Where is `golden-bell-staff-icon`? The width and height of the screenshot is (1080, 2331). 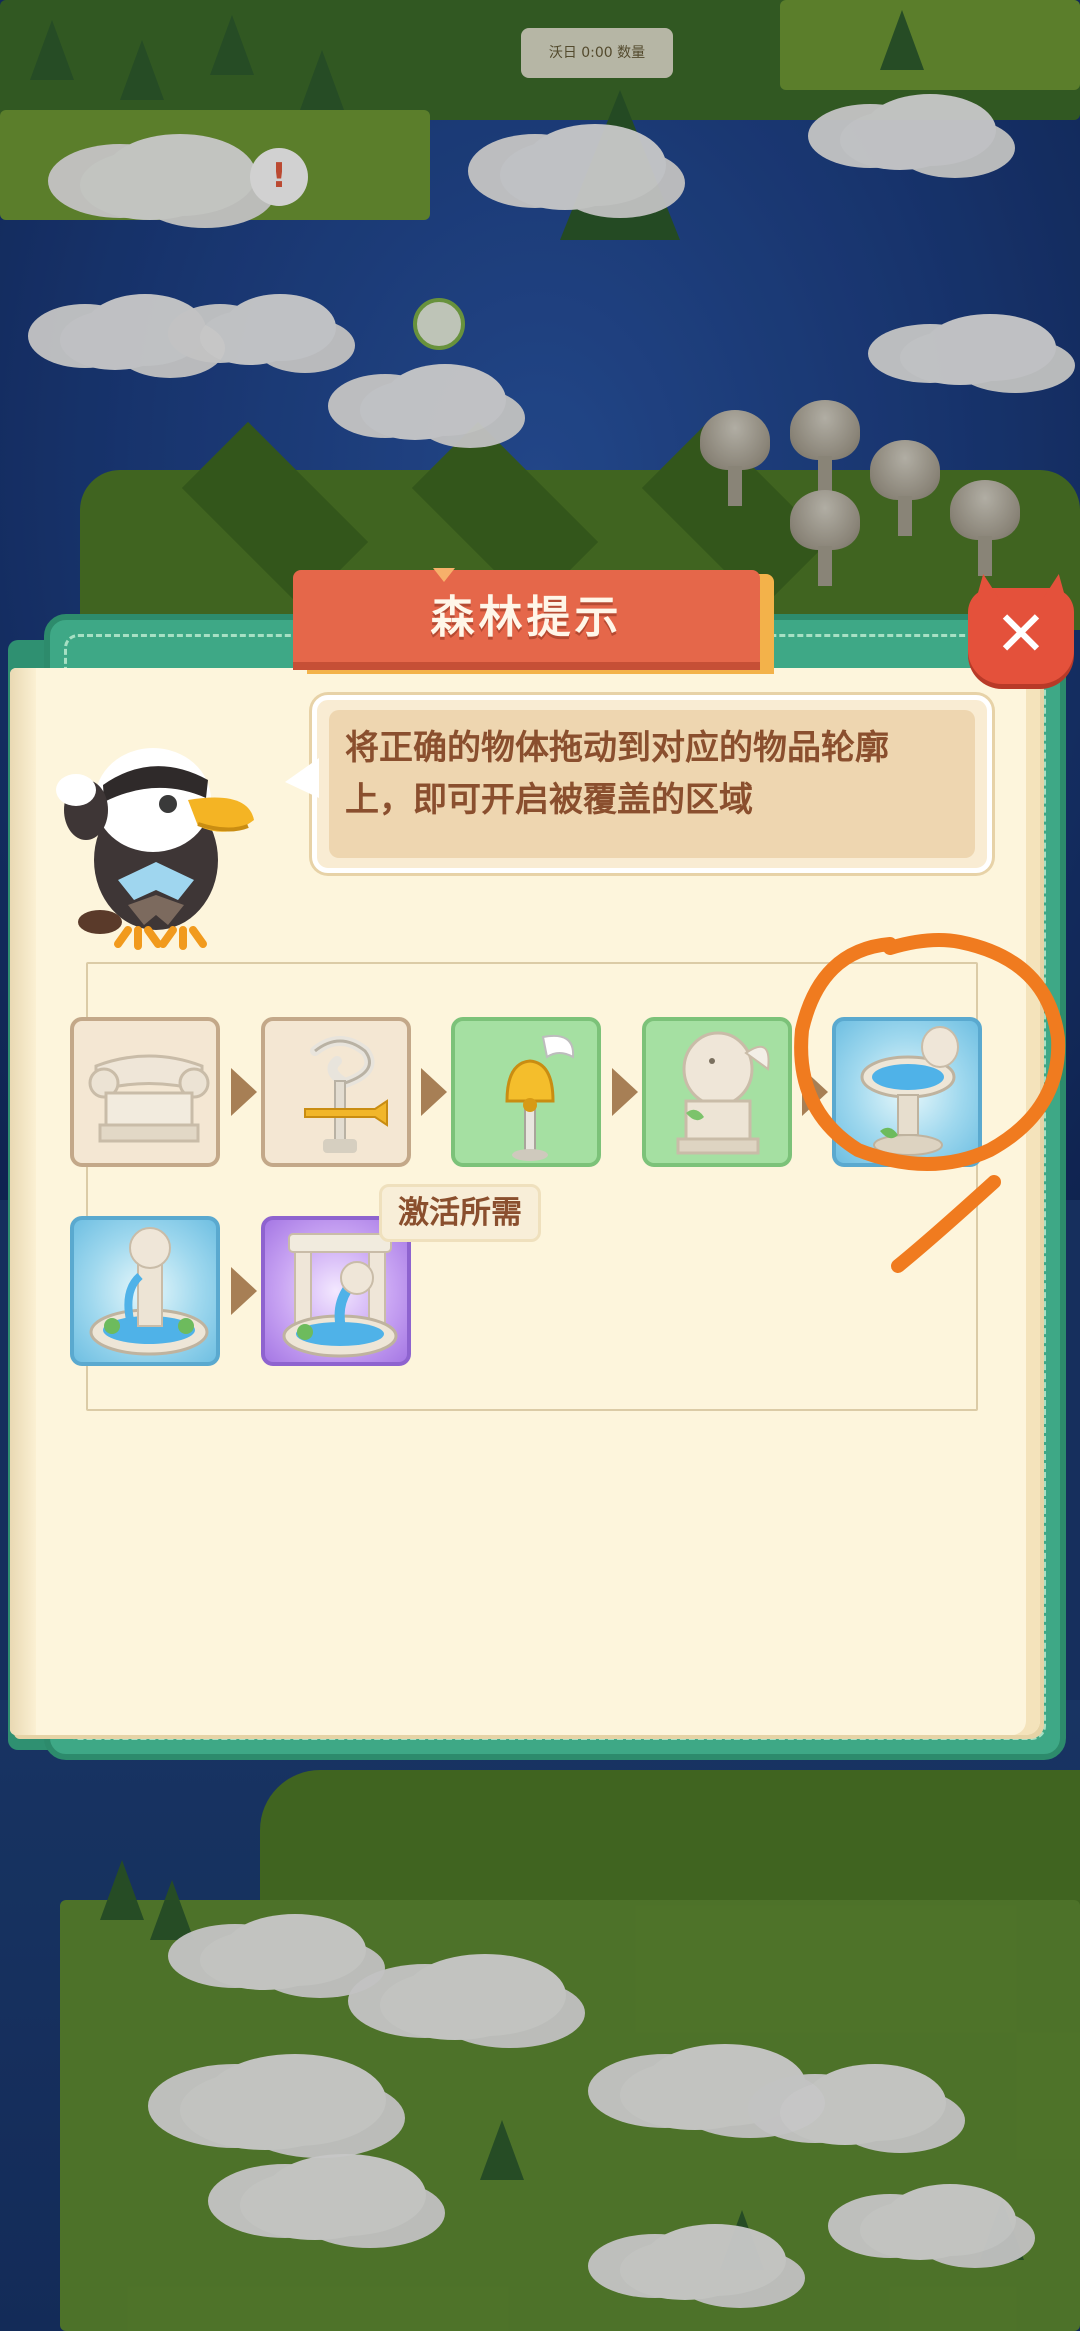 golden-bell-staff-icon is located at coordinates (540, 1098).